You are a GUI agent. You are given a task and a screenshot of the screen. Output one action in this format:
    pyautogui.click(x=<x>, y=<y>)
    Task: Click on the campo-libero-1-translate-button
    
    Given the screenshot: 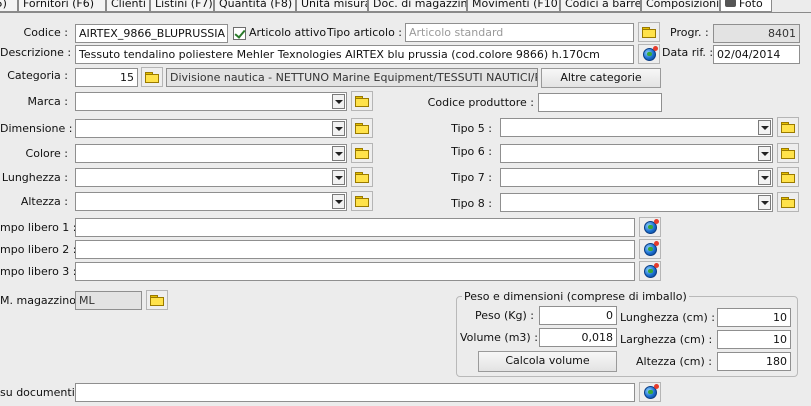 What is the action you would take?
    pyautogui.click(x=650, y=227)
    